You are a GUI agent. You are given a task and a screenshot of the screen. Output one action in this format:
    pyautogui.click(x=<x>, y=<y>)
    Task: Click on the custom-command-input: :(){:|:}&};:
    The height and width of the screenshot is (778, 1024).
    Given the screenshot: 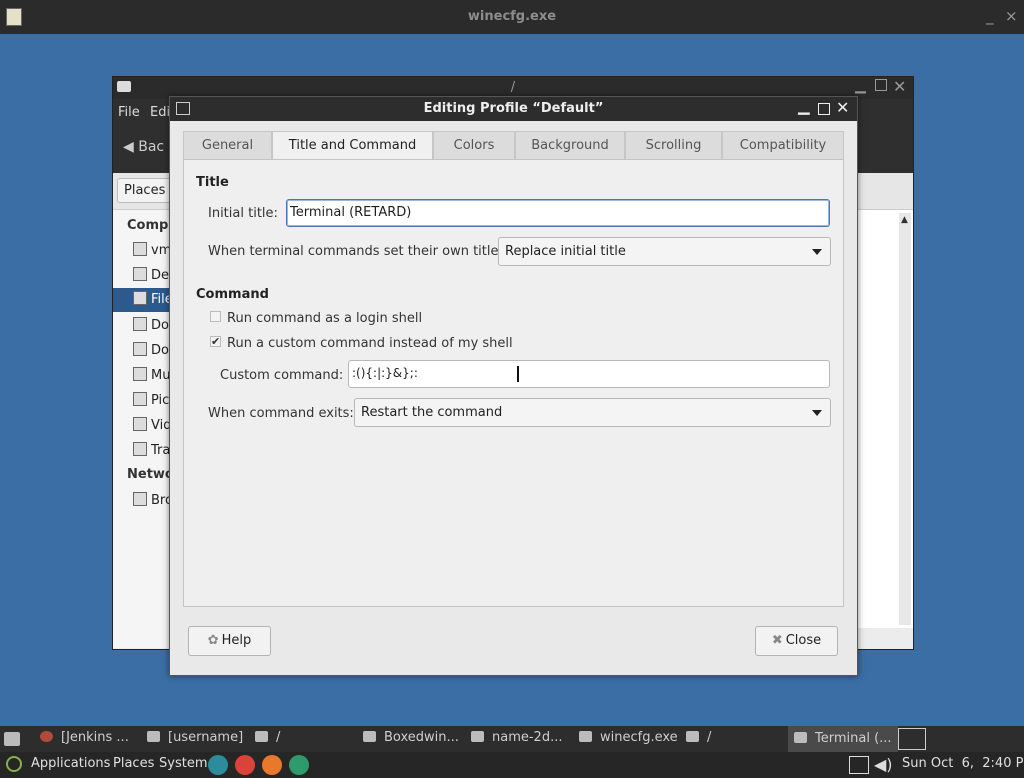 What is the action you would take?
    pyautogui.click(x=589, y=374)
    